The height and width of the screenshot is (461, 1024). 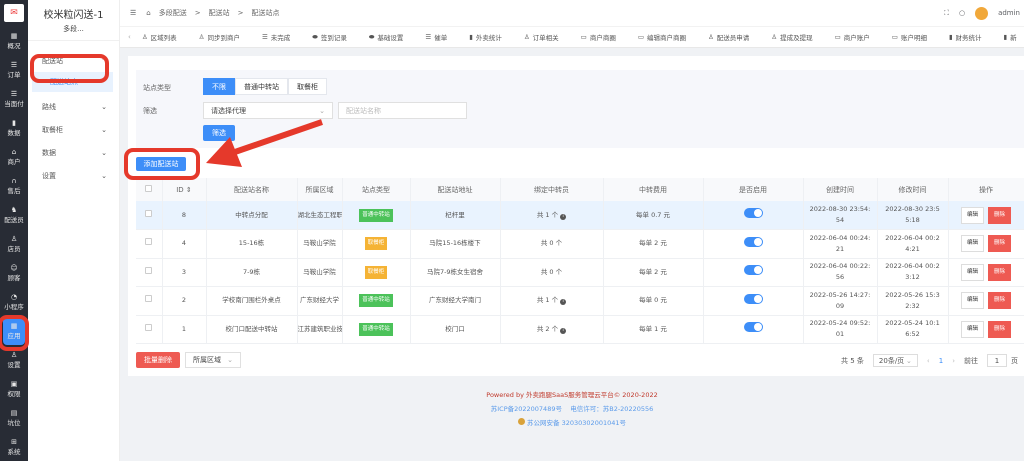 What do you see at coordinates (14, 127) in the screenshot?
I see `nav-item-3: ▮ 数据` at bounding box center [14, 127].